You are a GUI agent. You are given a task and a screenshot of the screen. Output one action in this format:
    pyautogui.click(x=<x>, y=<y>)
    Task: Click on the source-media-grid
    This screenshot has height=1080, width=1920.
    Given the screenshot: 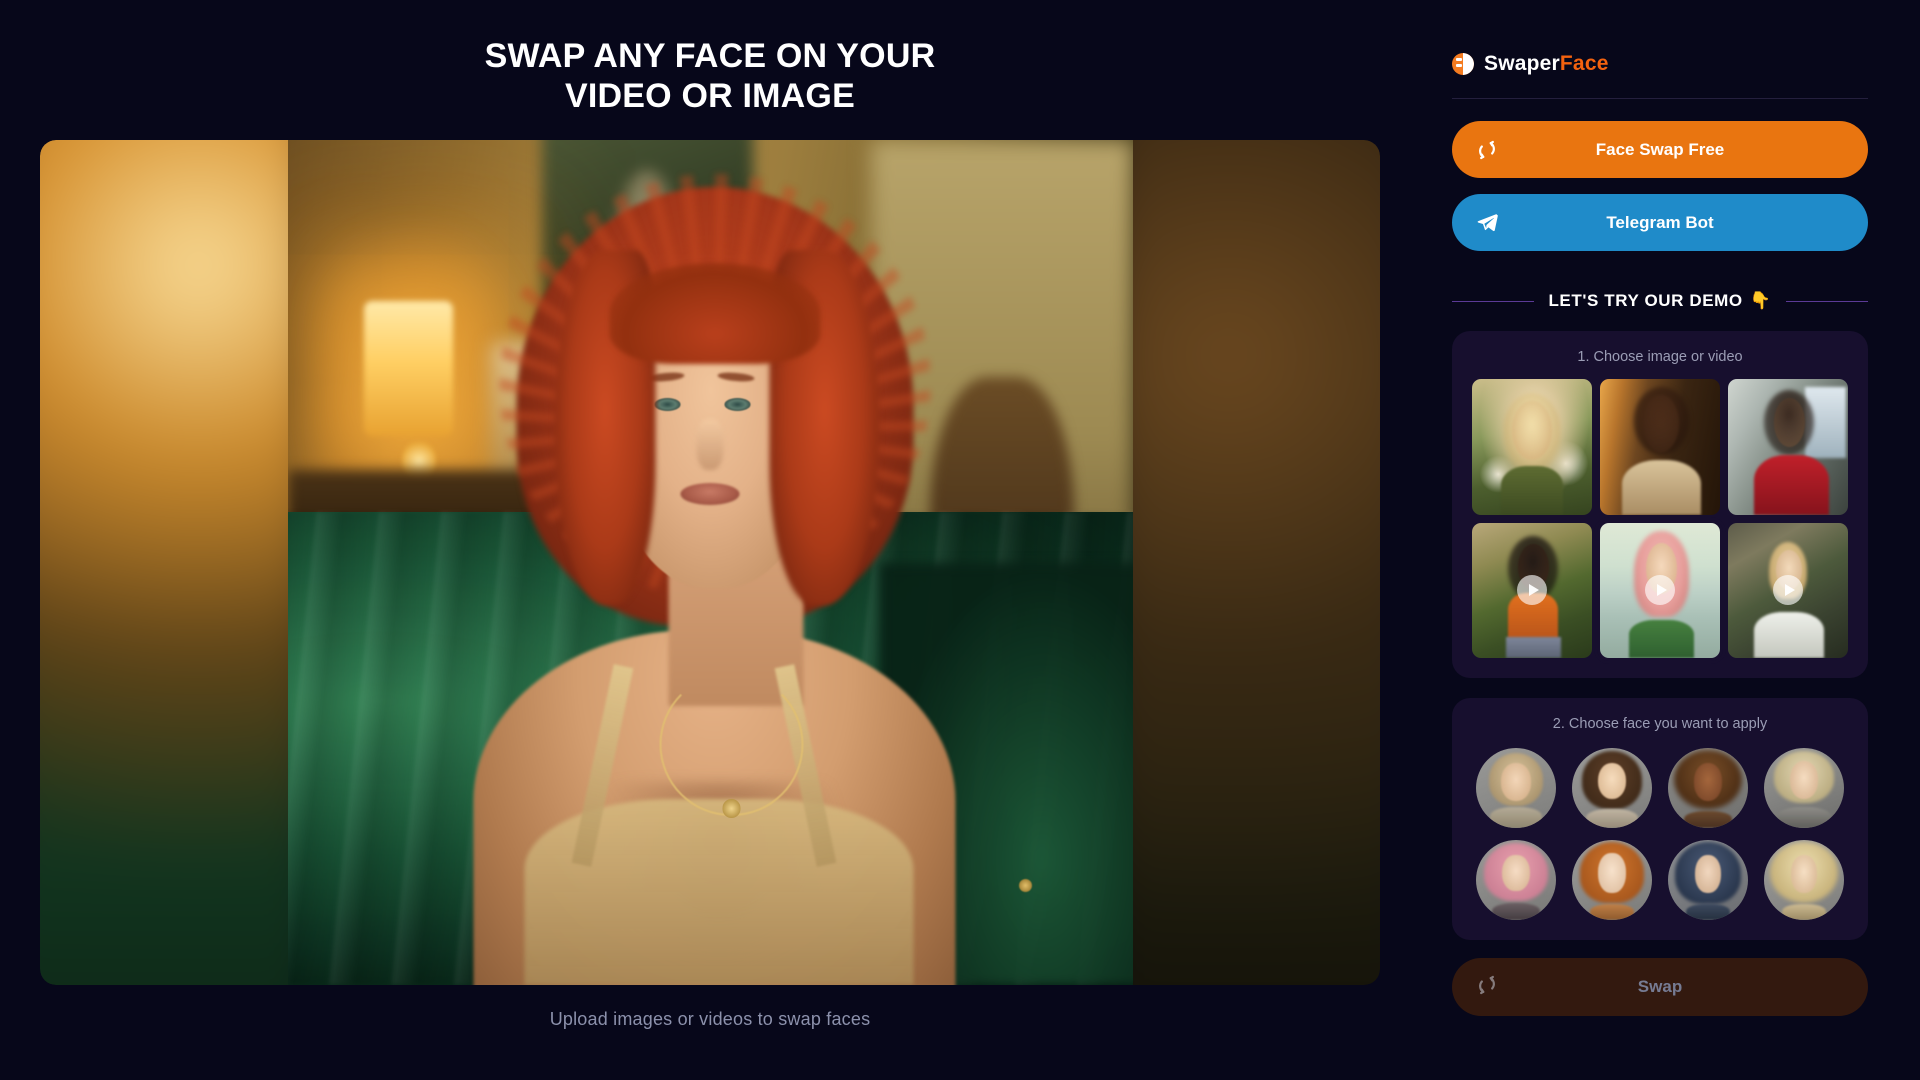 What is the action you would take?
    pyautogui.click(x=1660, y=522)
    